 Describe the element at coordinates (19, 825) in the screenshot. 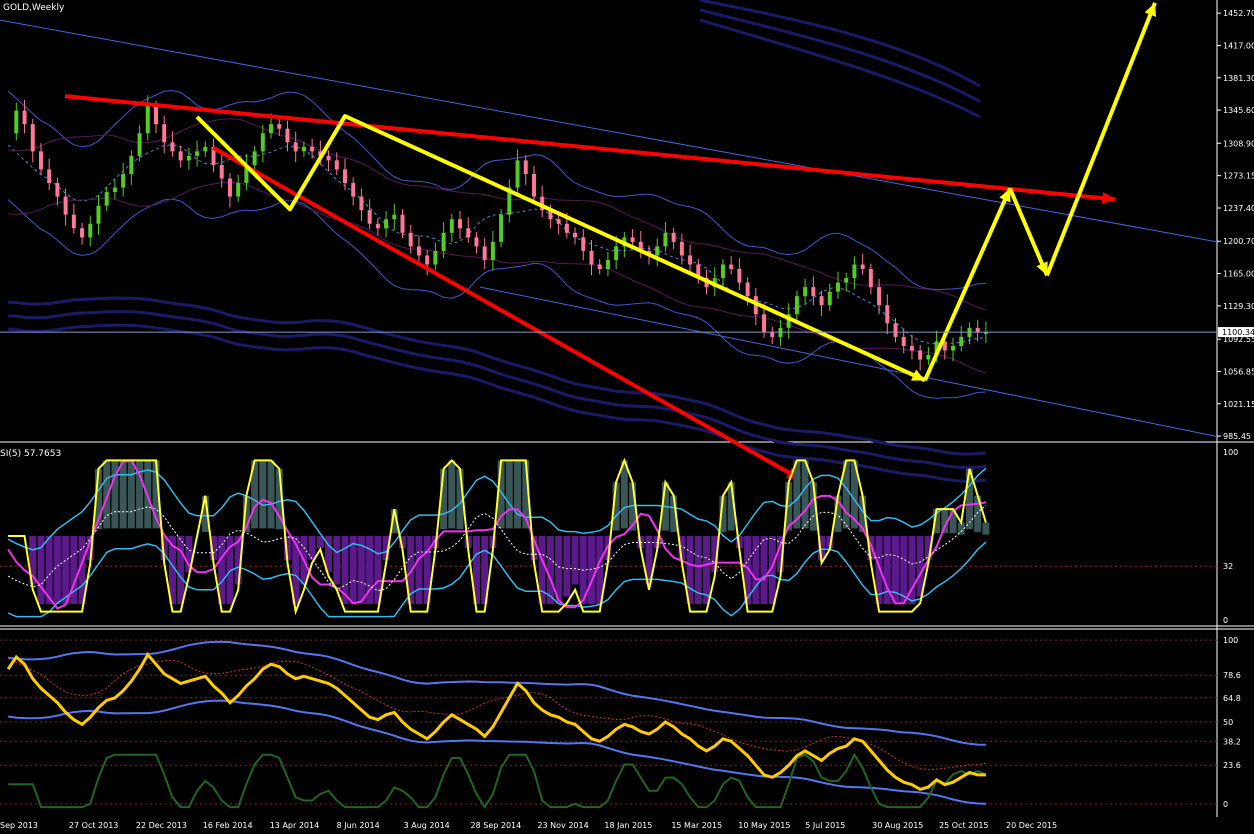

I see `time-axis-label: Sep 2013` at that location.